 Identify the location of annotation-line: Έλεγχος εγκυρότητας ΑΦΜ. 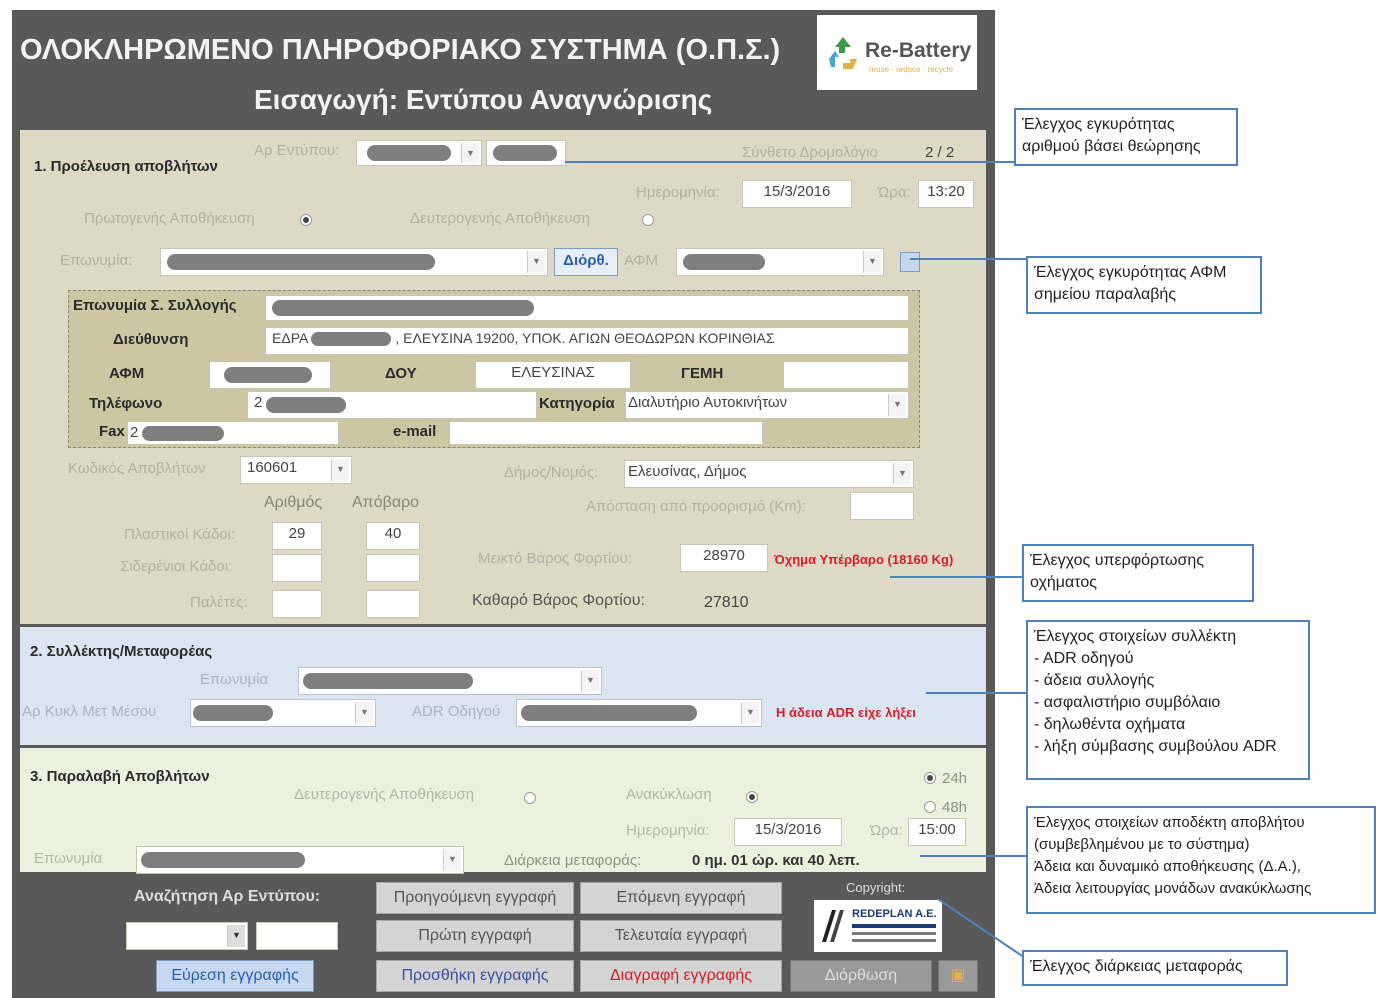
(1130, 272).